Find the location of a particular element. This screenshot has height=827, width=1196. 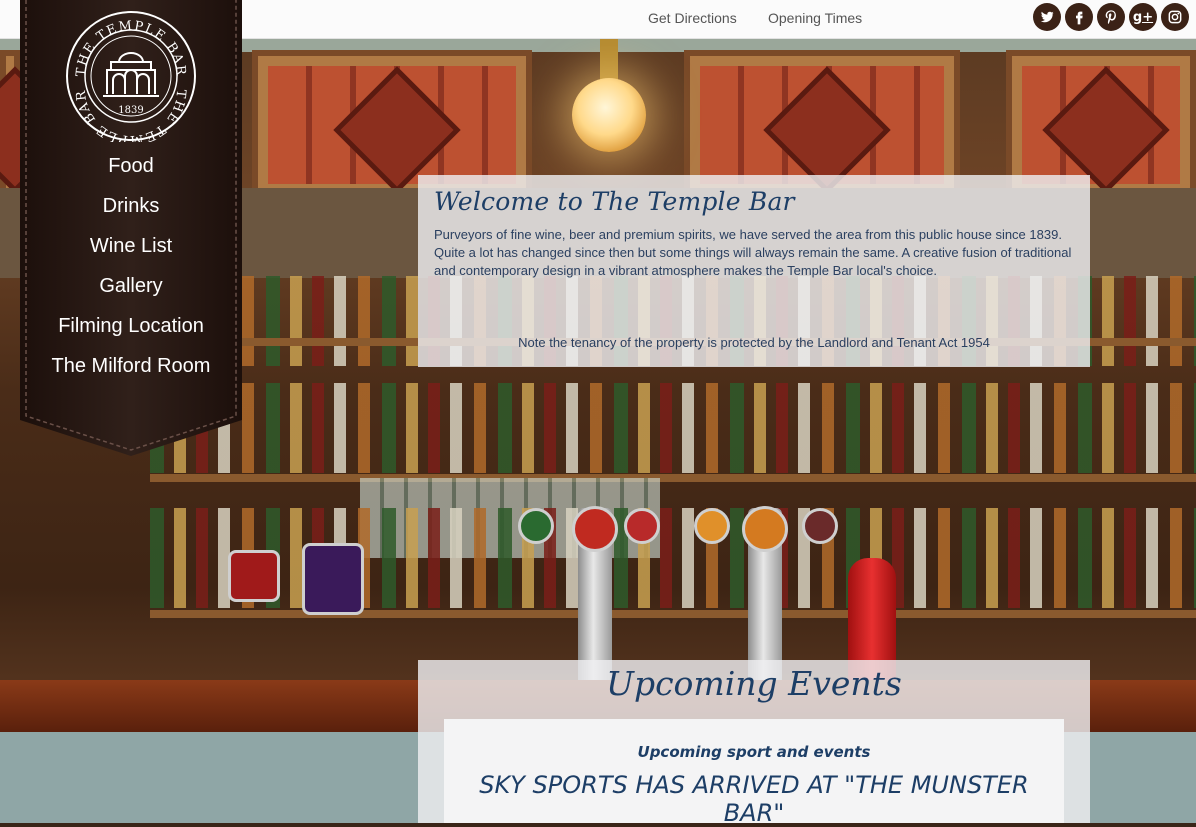

logo-year: 1839 is located at coordinates (130, 110).